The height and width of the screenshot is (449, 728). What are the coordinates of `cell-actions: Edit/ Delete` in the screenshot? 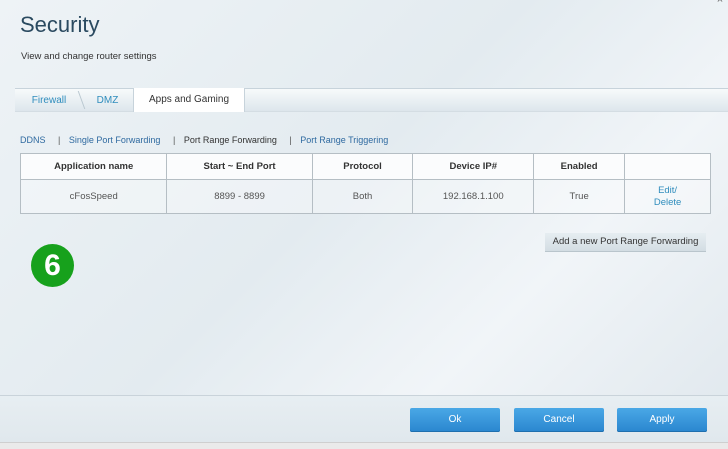 It's located at (667, 196).